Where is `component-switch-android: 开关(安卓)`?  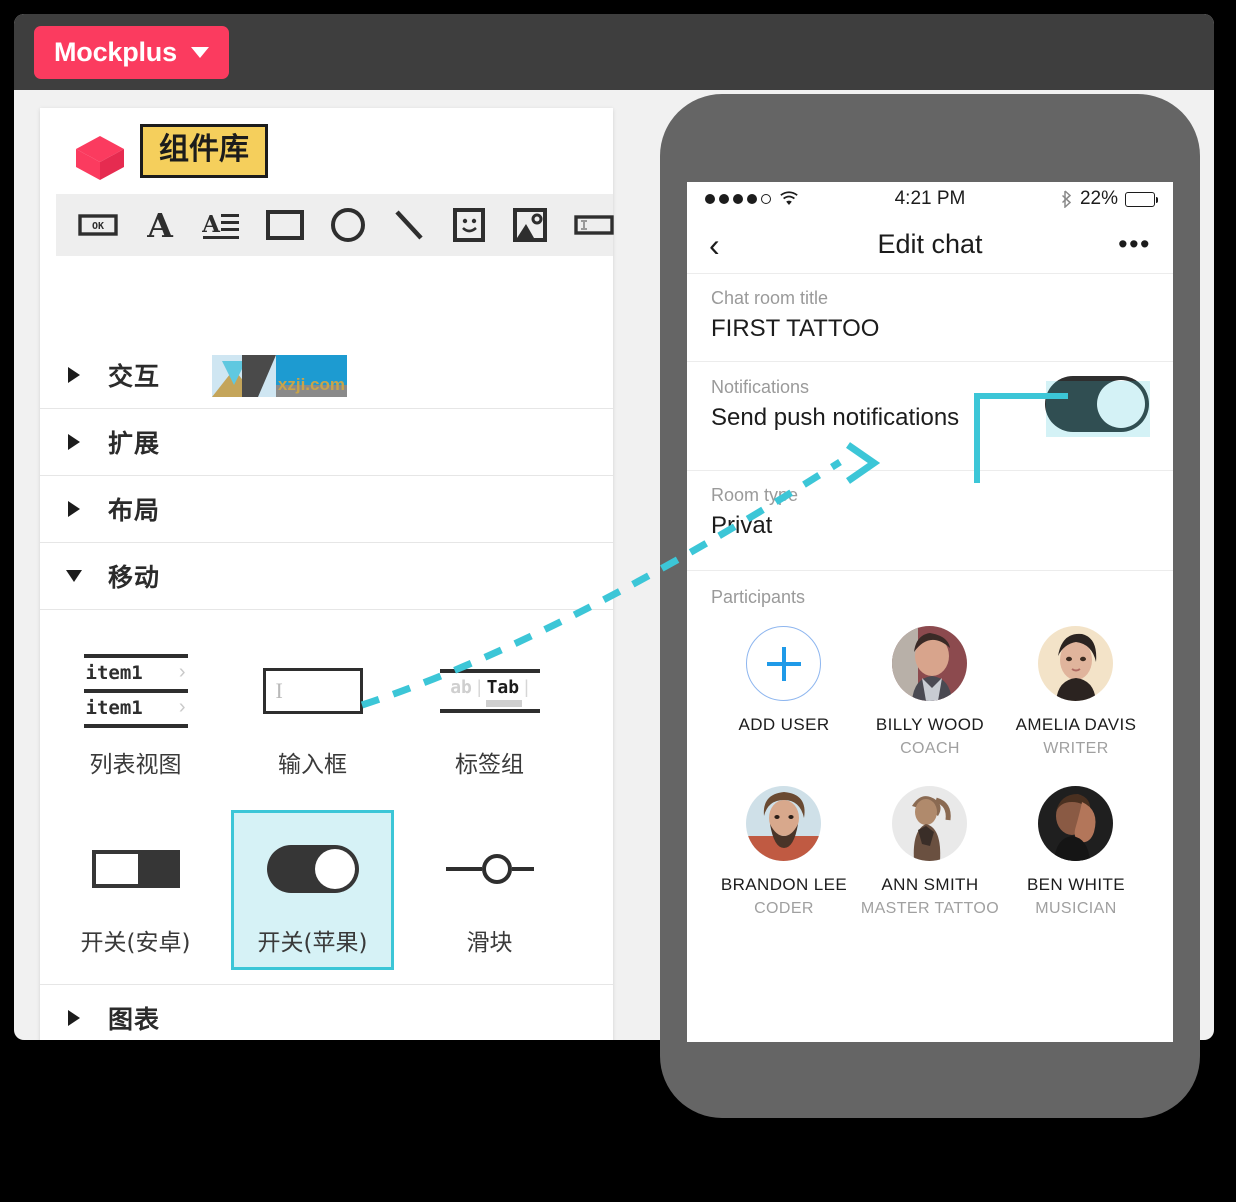 component-switch-android: 开关(安卓) is located at coordinates (135, 890).